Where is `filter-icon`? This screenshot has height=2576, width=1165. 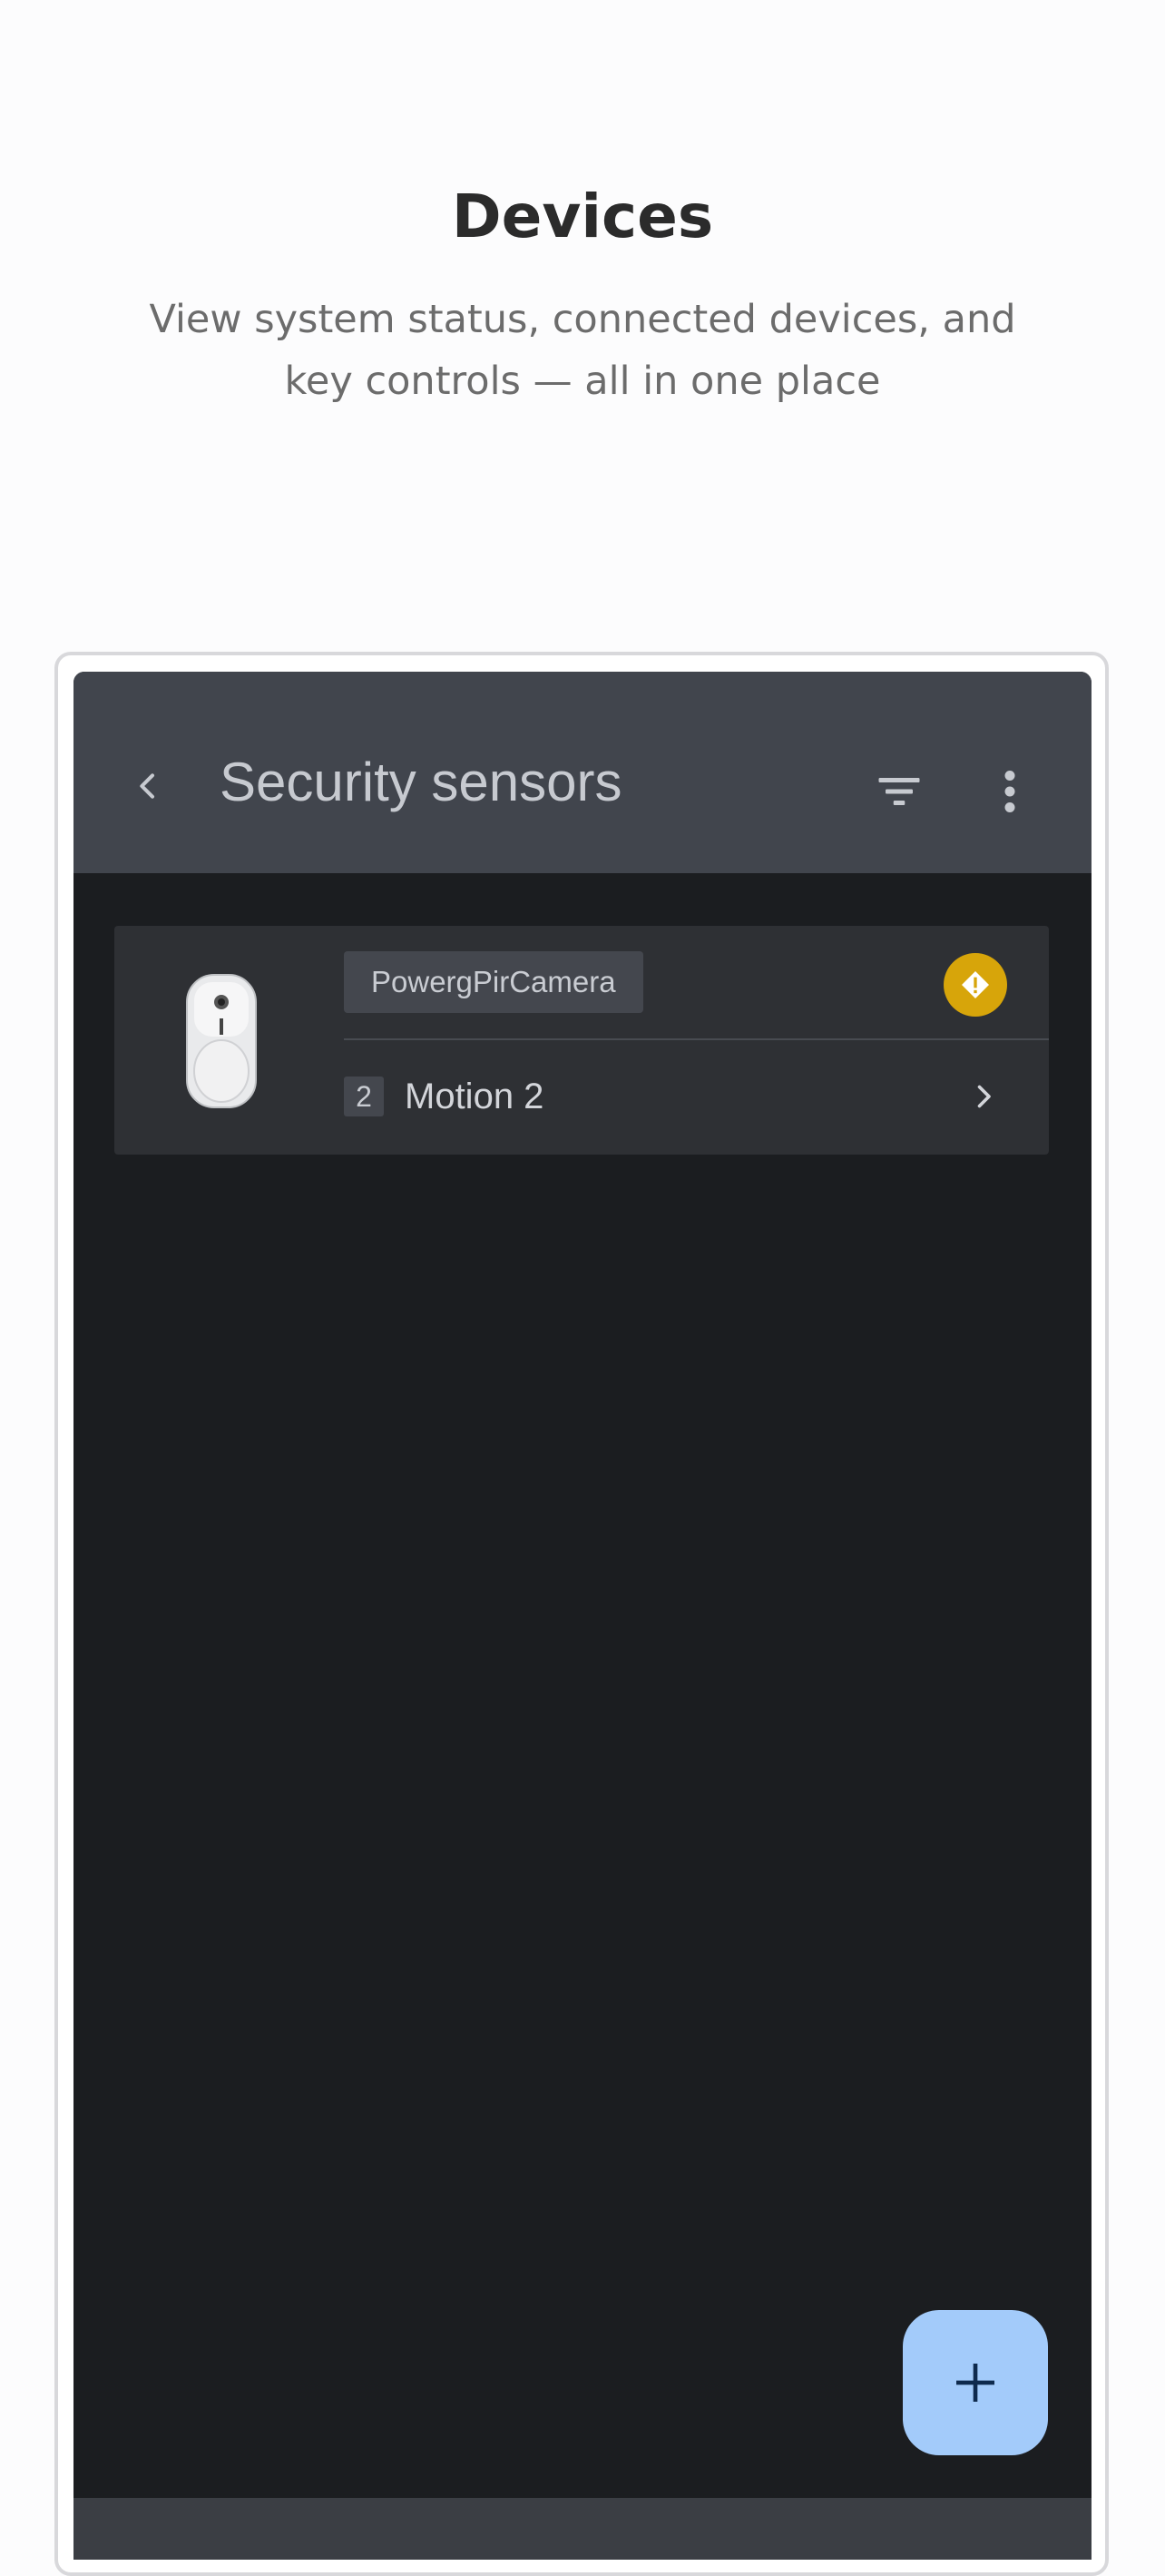
filter-icon is located at coordinates (899, 791).